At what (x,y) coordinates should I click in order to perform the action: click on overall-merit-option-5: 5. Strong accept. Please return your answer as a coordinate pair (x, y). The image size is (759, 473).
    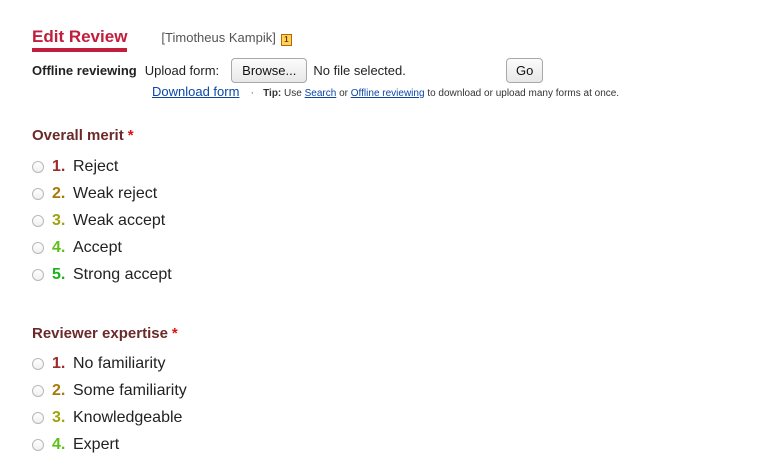
    Looking at the image, I should click on (102, 275).